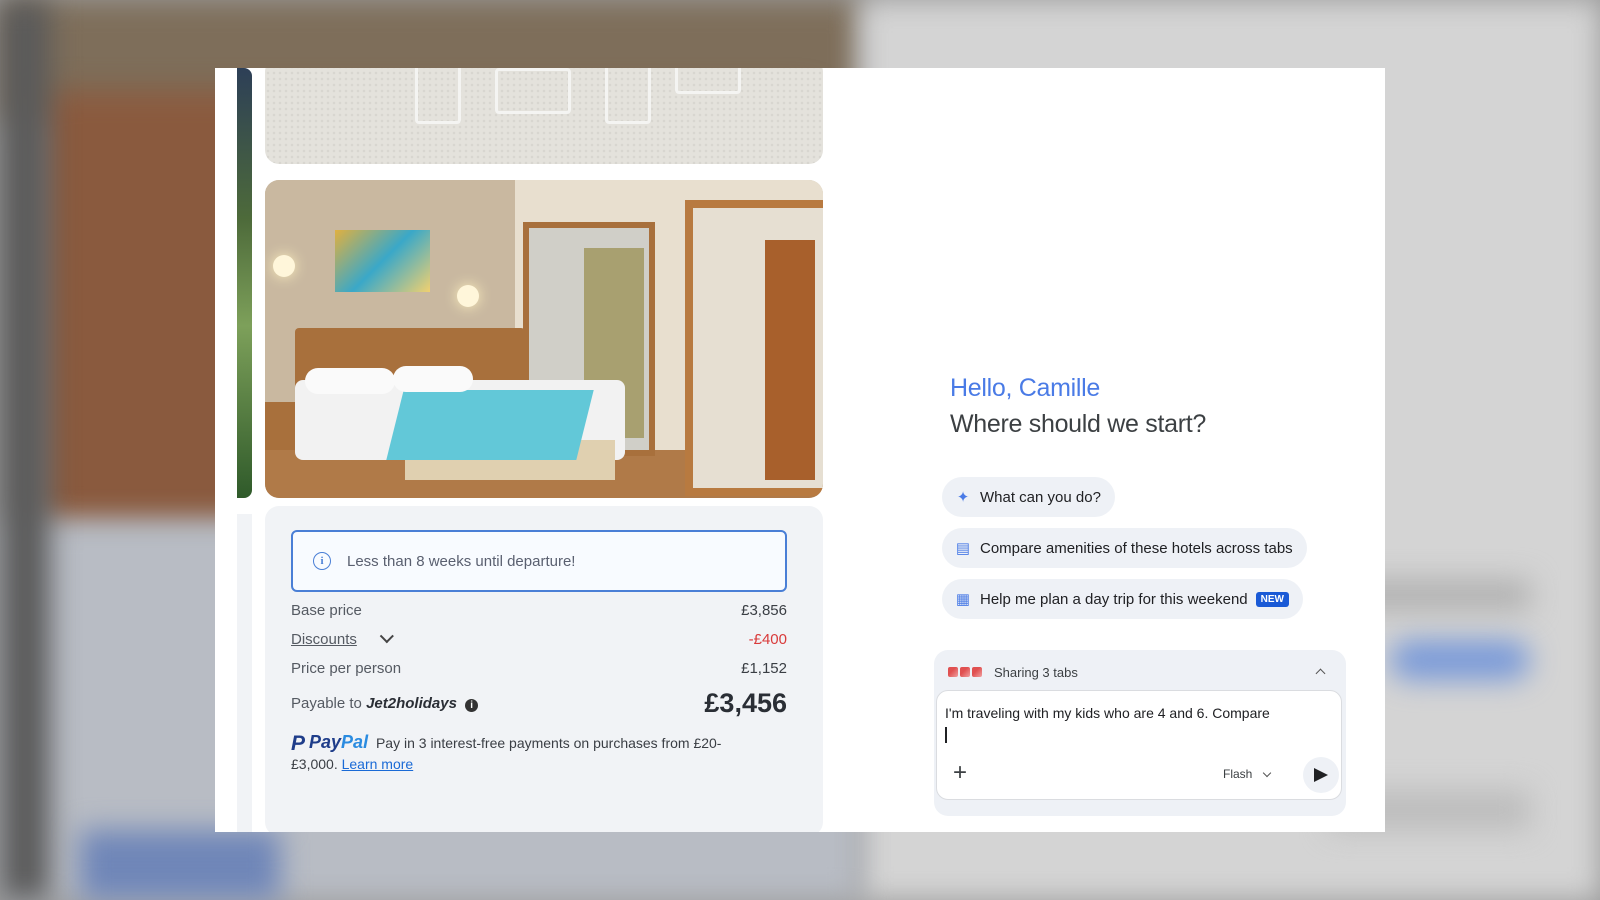 The image size is (1600, 900). Describe the element at coordinates (1320, 673) in the screenshot. I see `chevron-up-icon` at that location.